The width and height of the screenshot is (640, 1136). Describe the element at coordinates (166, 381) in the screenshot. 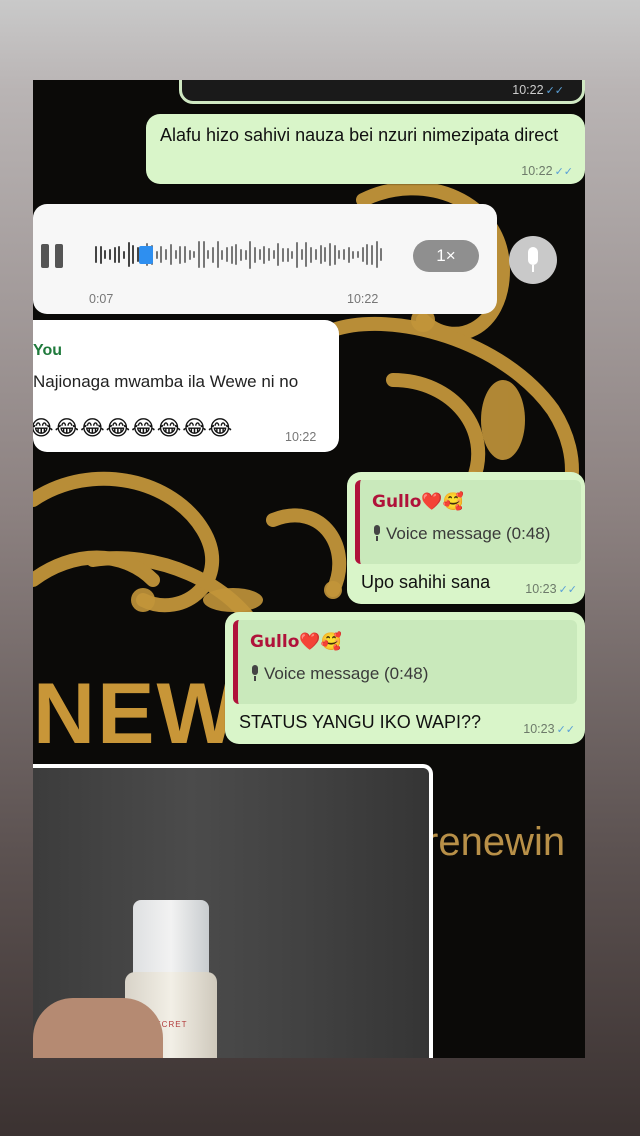

I see `message-text: Najionaga mwamba ila Wewe ni no` at that location.